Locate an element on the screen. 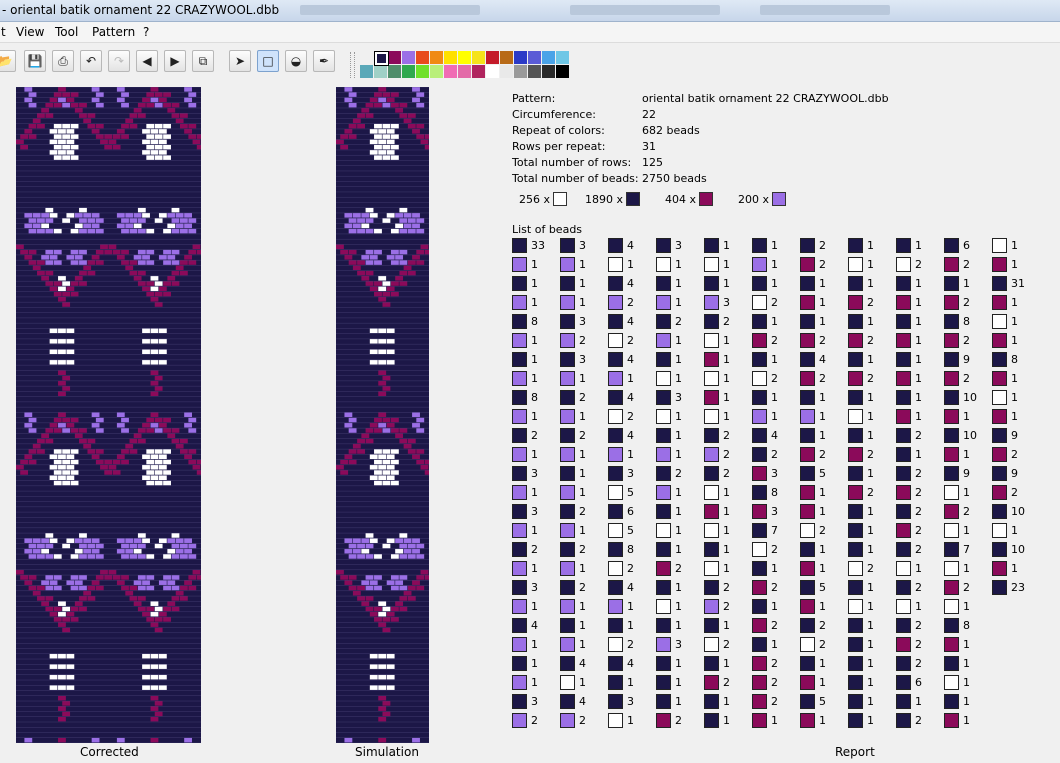 The height and width of the screenshot is (763, 1060). menu-item-t: t is located at coordinates (3, 32).